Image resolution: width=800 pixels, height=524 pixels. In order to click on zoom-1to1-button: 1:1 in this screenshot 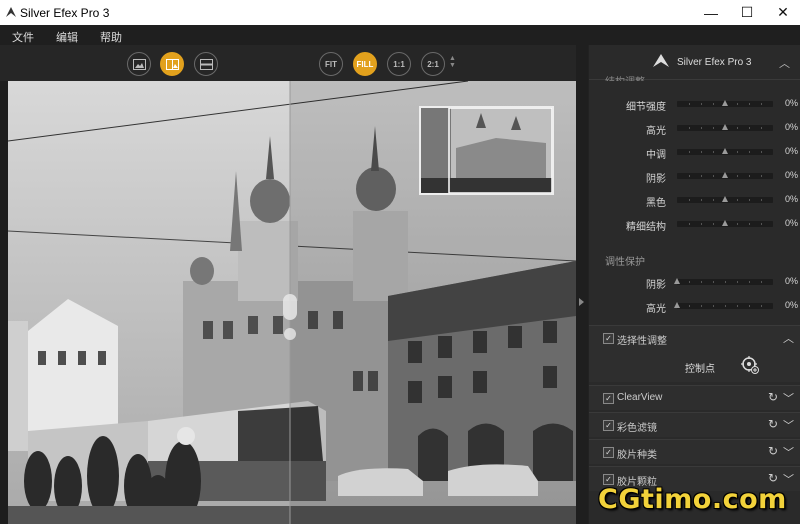, I will do `click(399, 64)`.